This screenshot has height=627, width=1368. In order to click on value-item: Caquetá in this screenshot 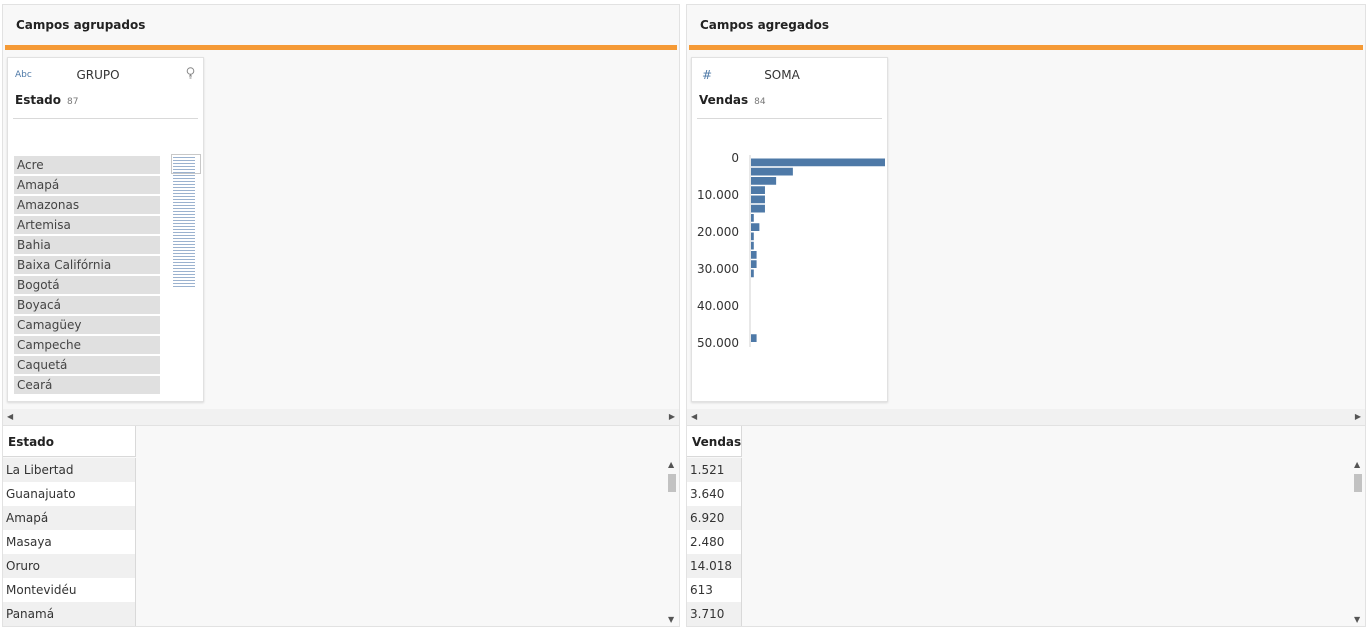, I will do `click(87, 365)`.